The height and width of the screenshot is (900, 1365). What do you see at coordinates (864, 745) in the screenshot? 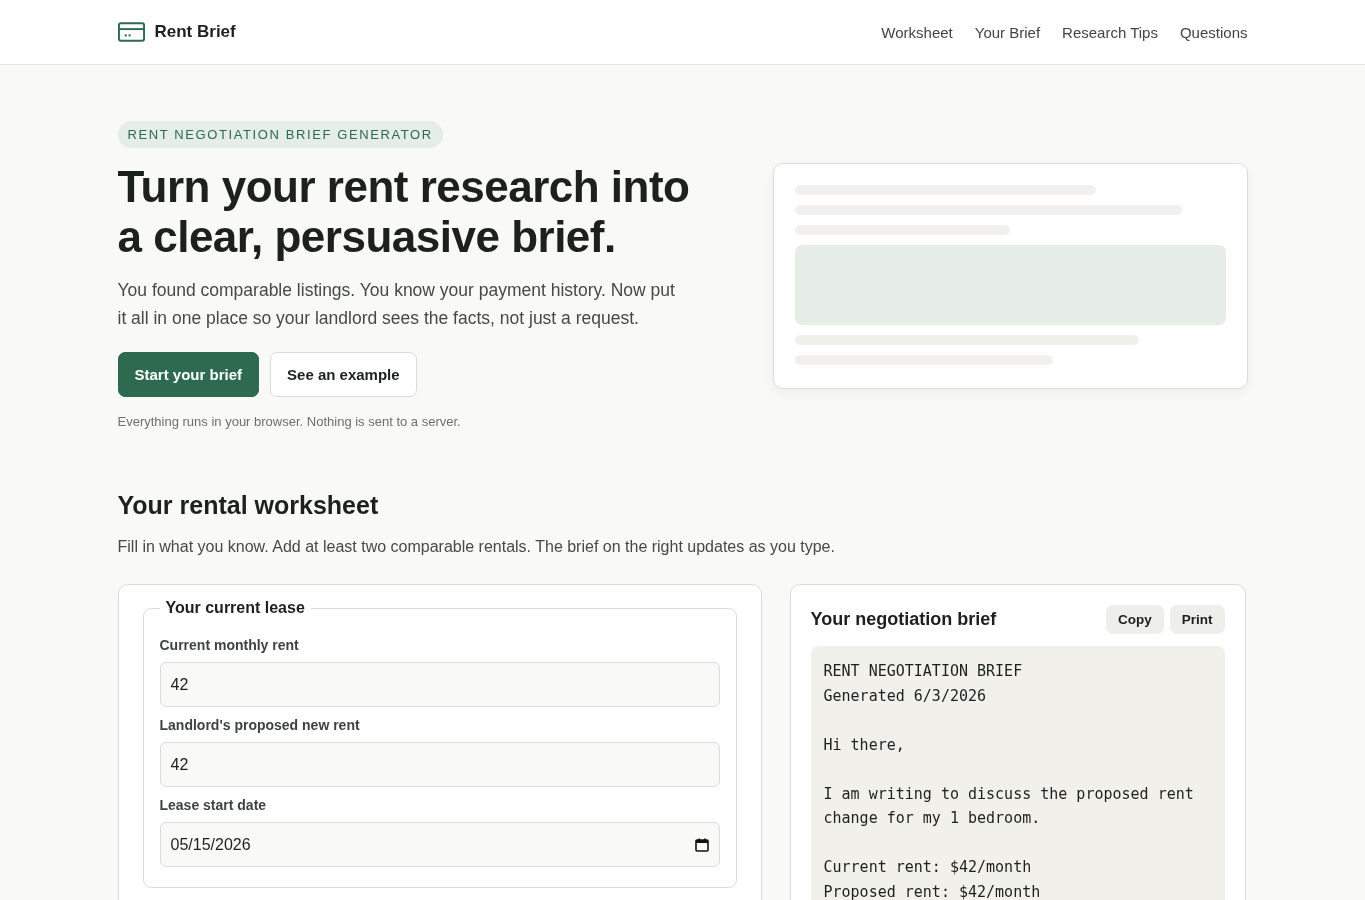
I see `brief-line: Hi there,` at bounding box center [864, 745].